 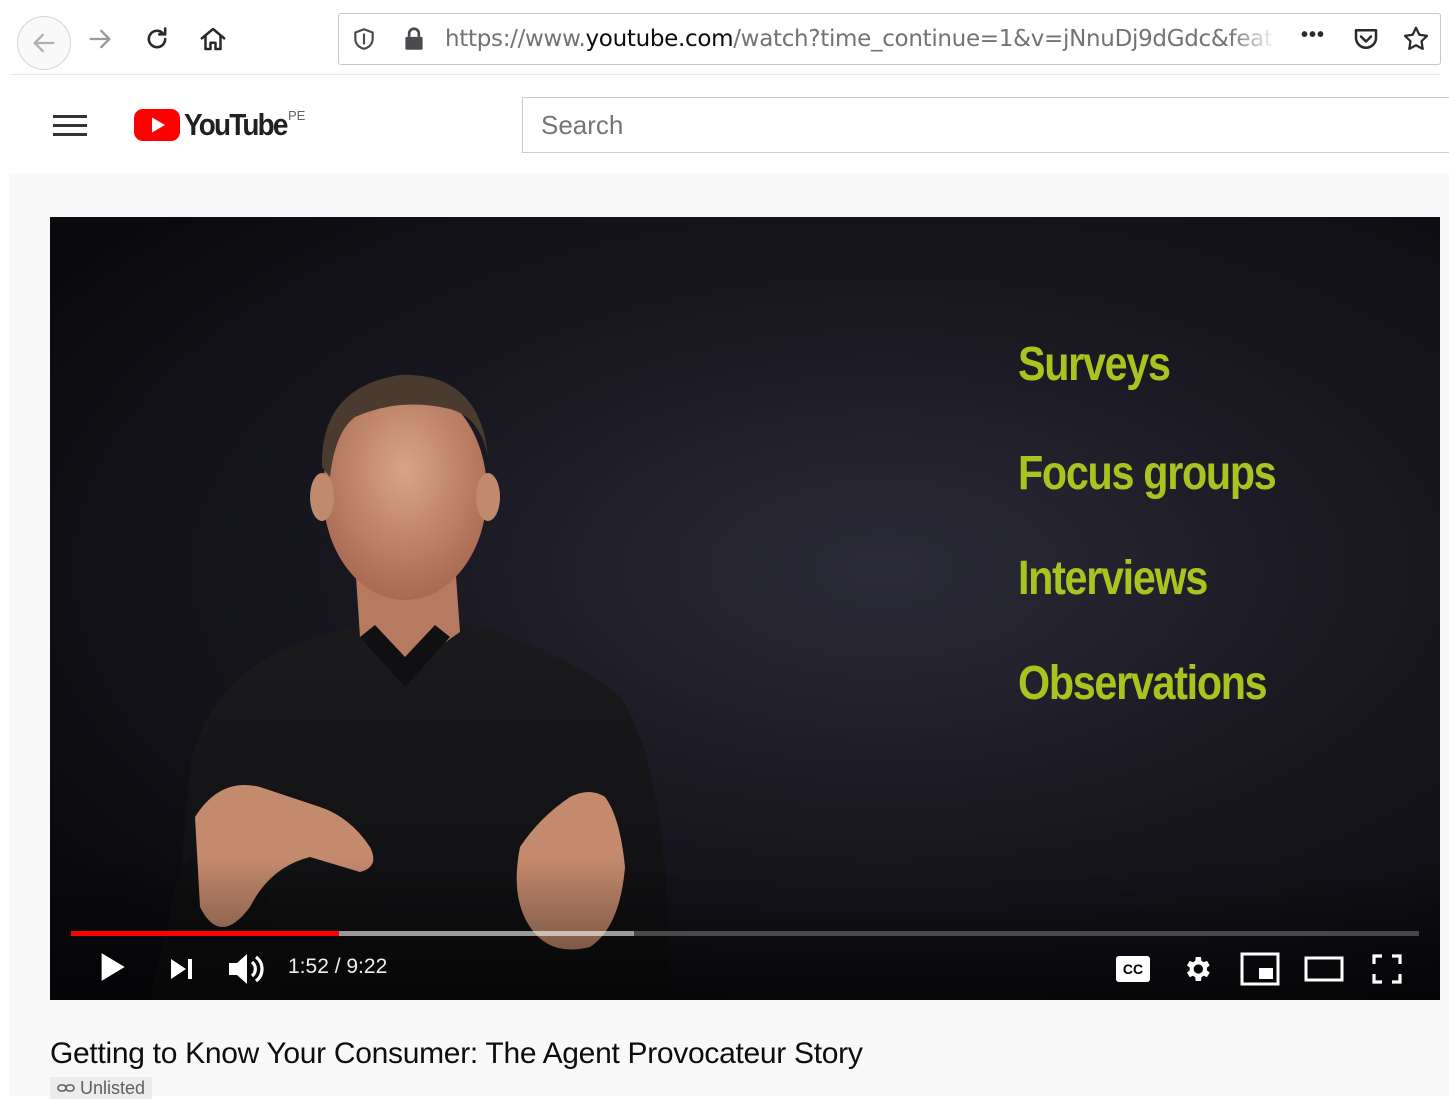 I want to click on back-button, so click(x=44, y=43).